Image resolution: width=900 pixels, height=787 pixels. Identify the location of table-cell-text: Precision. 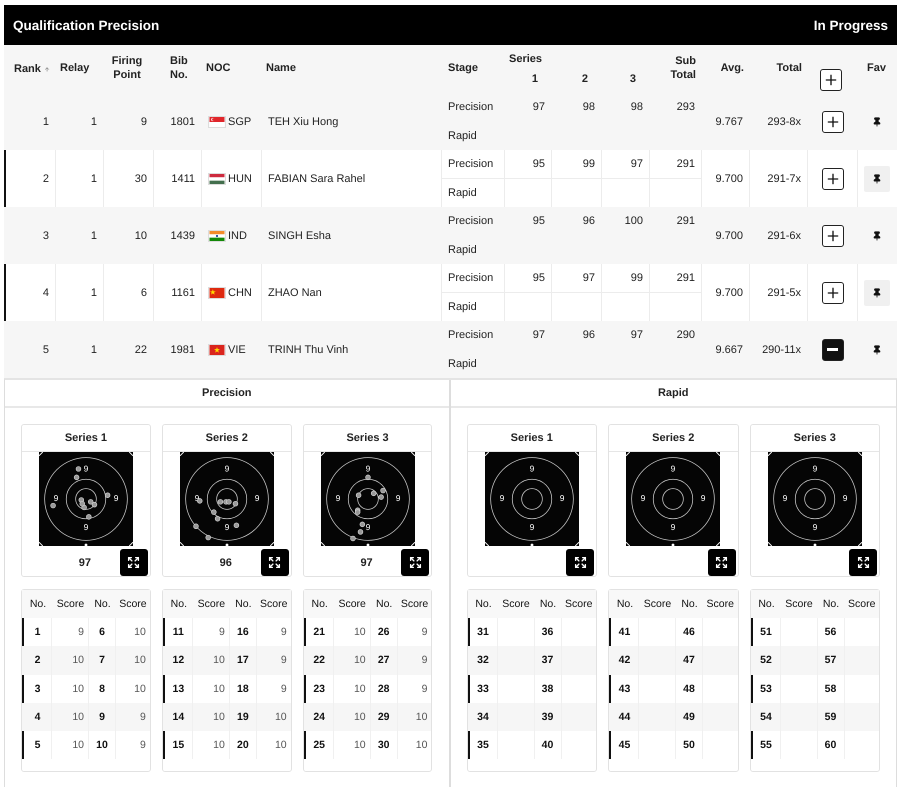
(470, 108).